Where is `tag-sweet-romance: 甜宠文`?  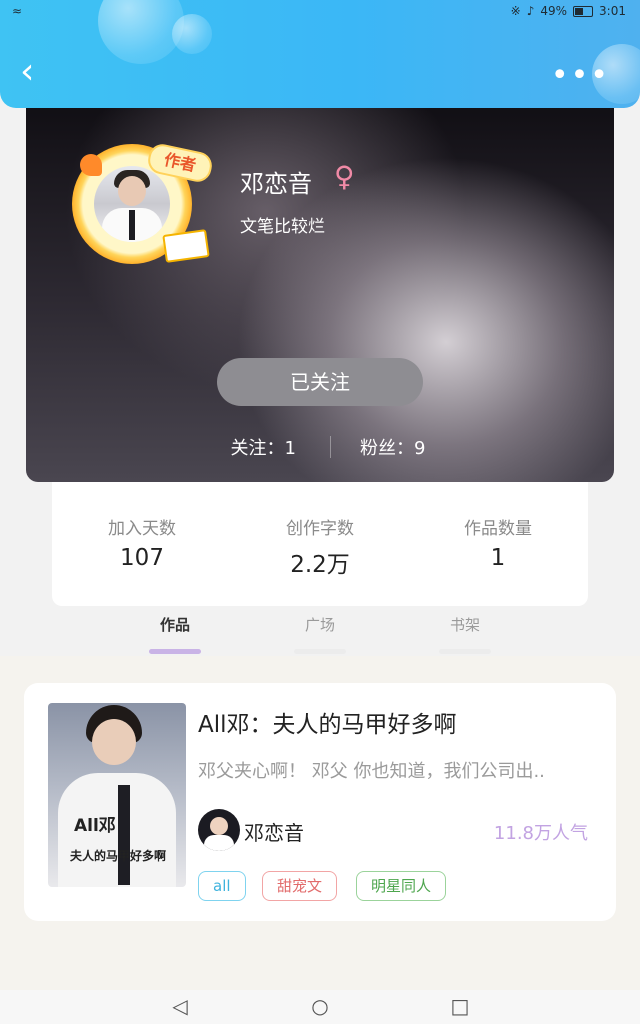 tag-sweet-romance: 甜宠文 is located at coordinates (300, 886).